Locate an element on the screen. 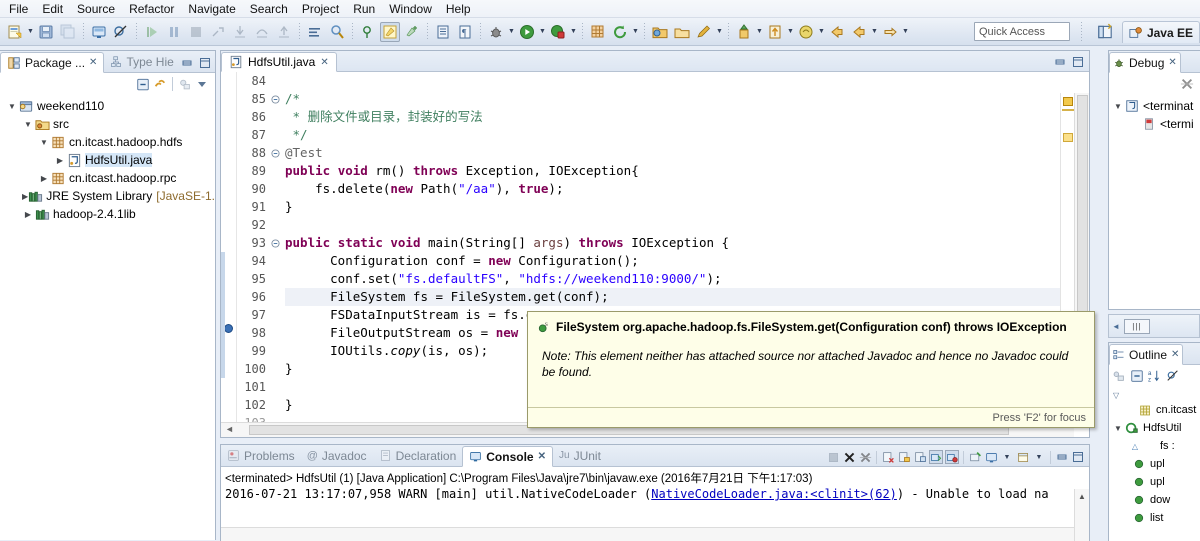 This screenshot has height=541, width=1200. scroll-left-arrow-icon: ◄ is located at coordinates (229, 429).